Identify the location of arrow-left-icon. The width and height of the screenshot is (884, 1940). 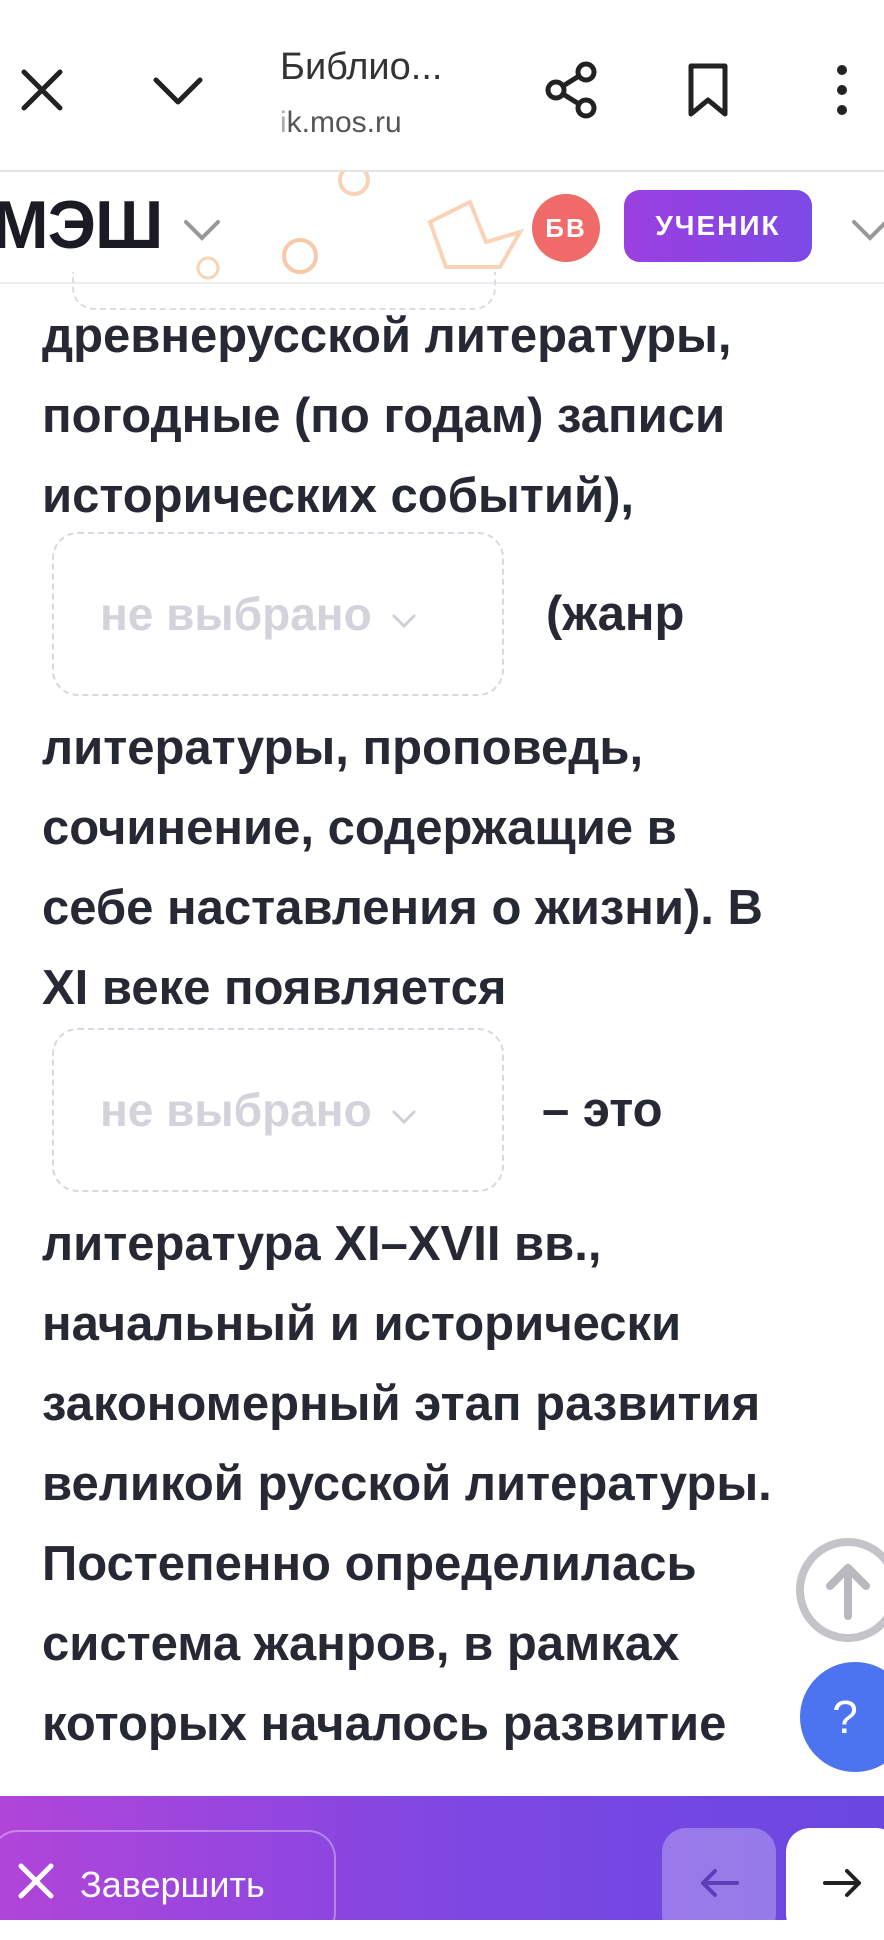
(720, 1883).